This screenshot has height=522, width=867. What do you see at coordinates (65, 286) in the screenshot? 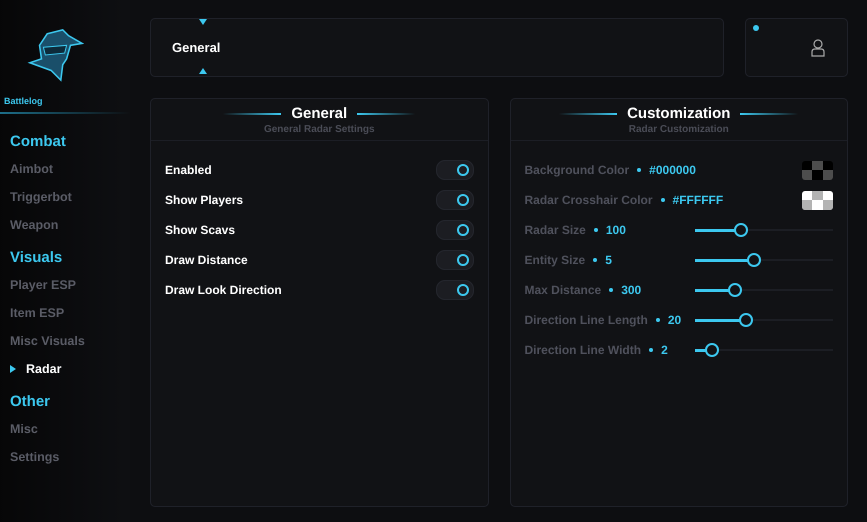
I see `nav-item: Player ESP` at bounding box center [65, 286].